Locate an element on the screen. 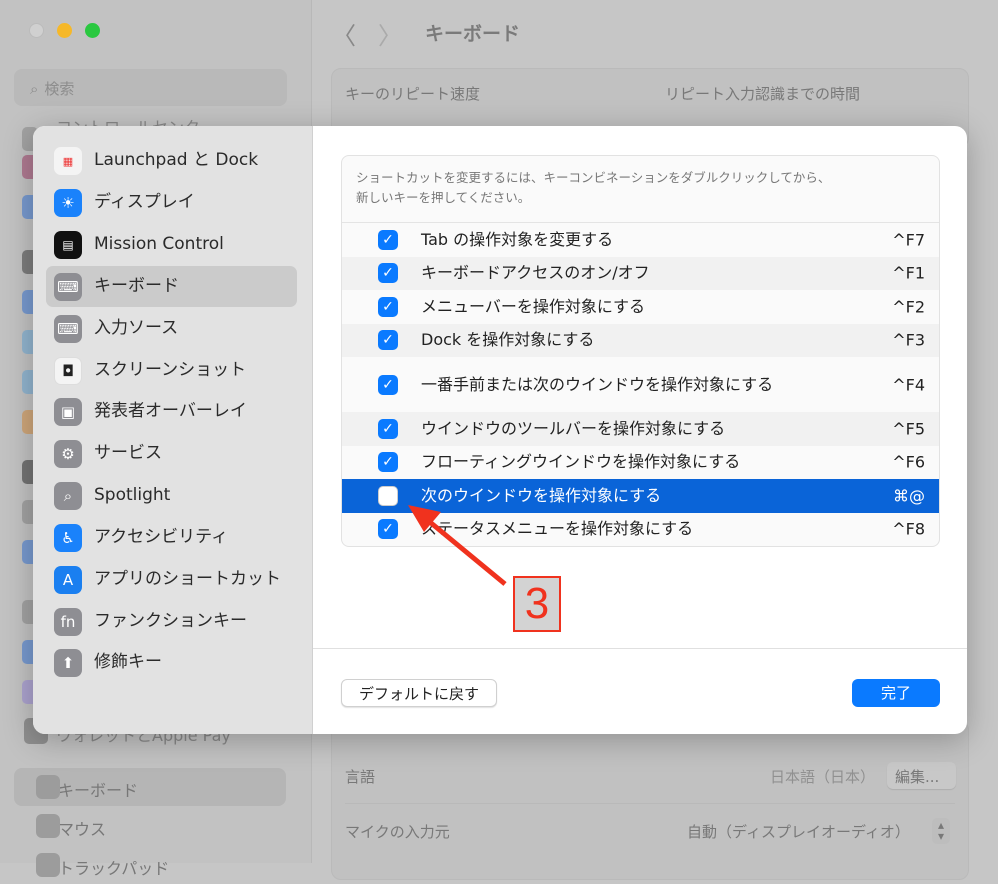 This screenshot has height=884, width=998. annotation-step-badge: 3 is located at coordinates (537, 604).